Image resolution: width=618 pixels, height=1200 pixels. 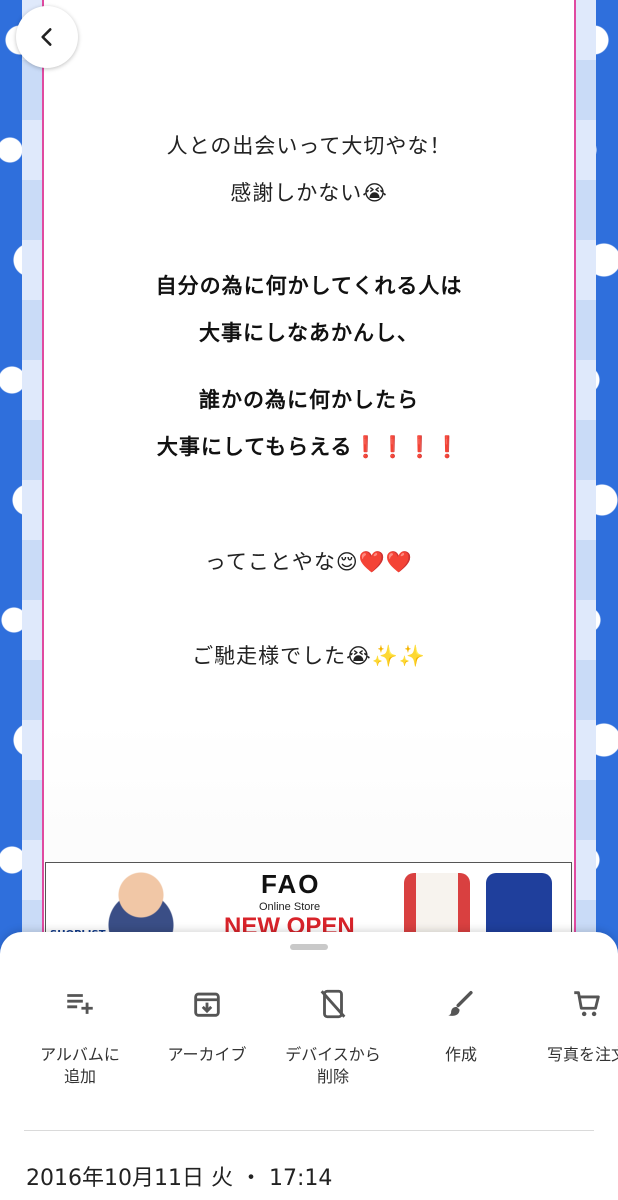 What do you see at coordinates (332, 1076) in the screenshot?
I see `action-label: 削除` at bounding box center [332, 1076].